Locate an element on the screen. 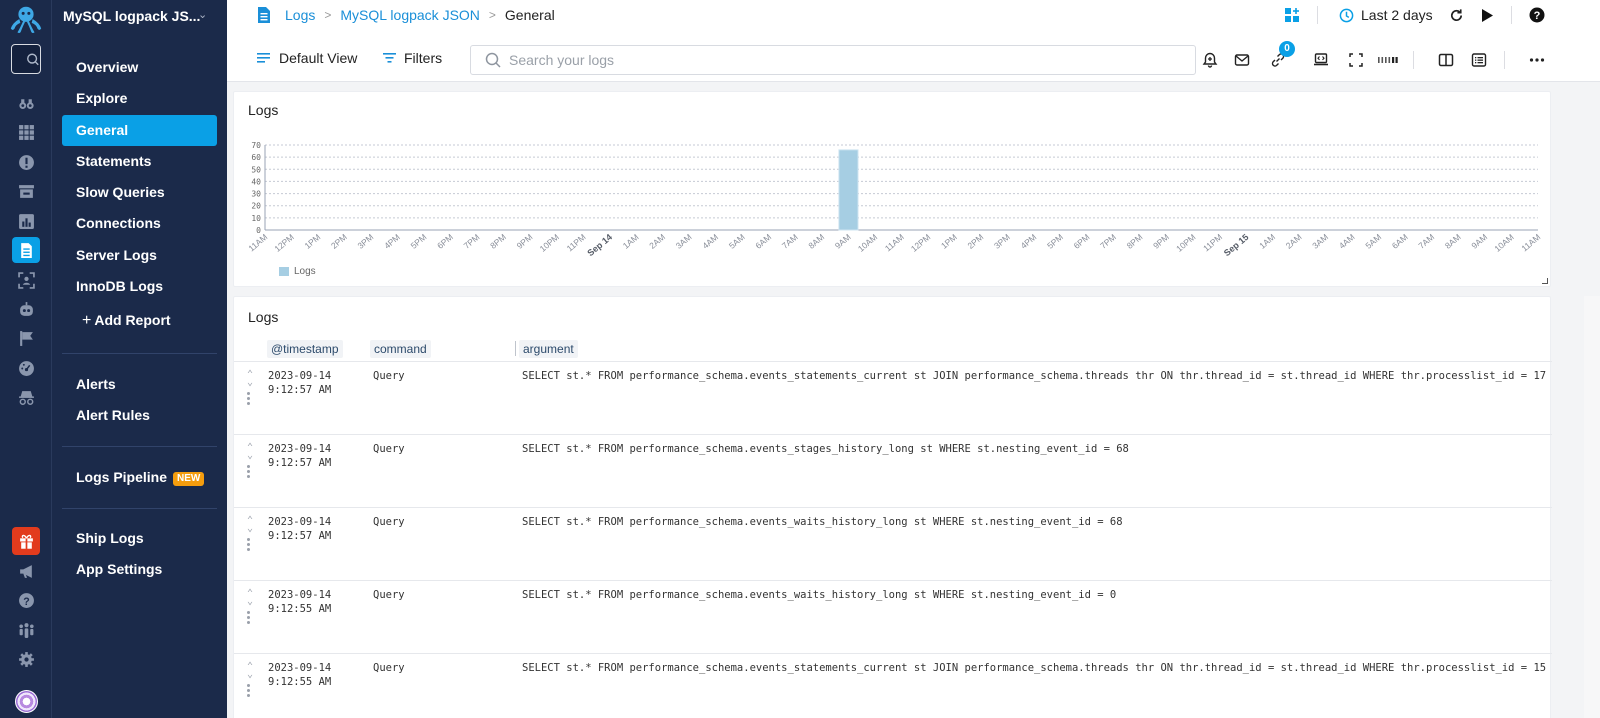 The image size is (1600, 718). nav-item-alerts: Alerts is located at coordinates (139, 384).